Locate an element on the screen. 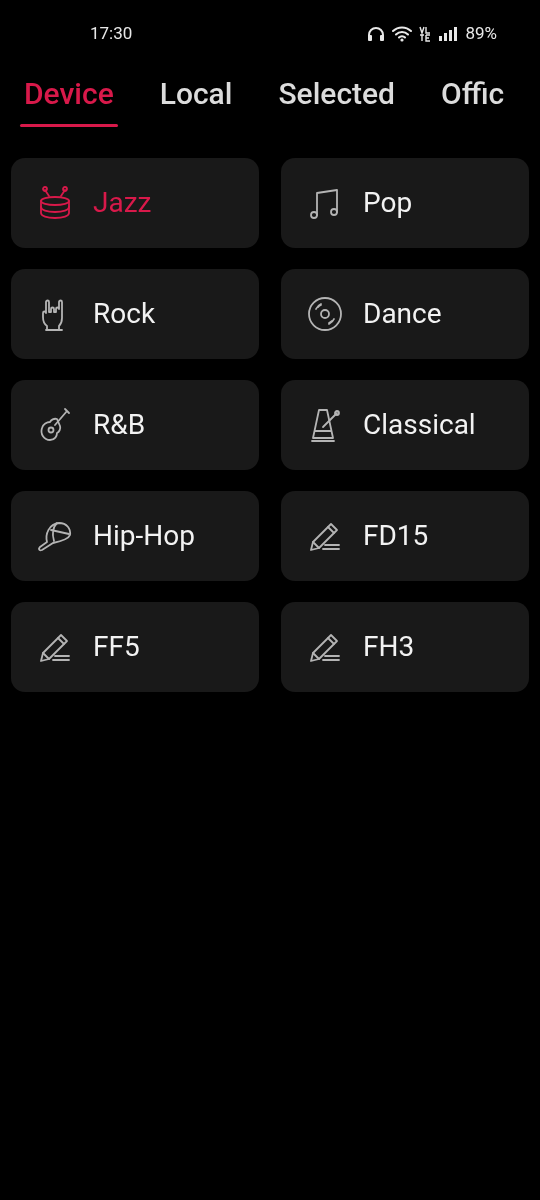  wifi-icon is located at coordinates (402, 34).